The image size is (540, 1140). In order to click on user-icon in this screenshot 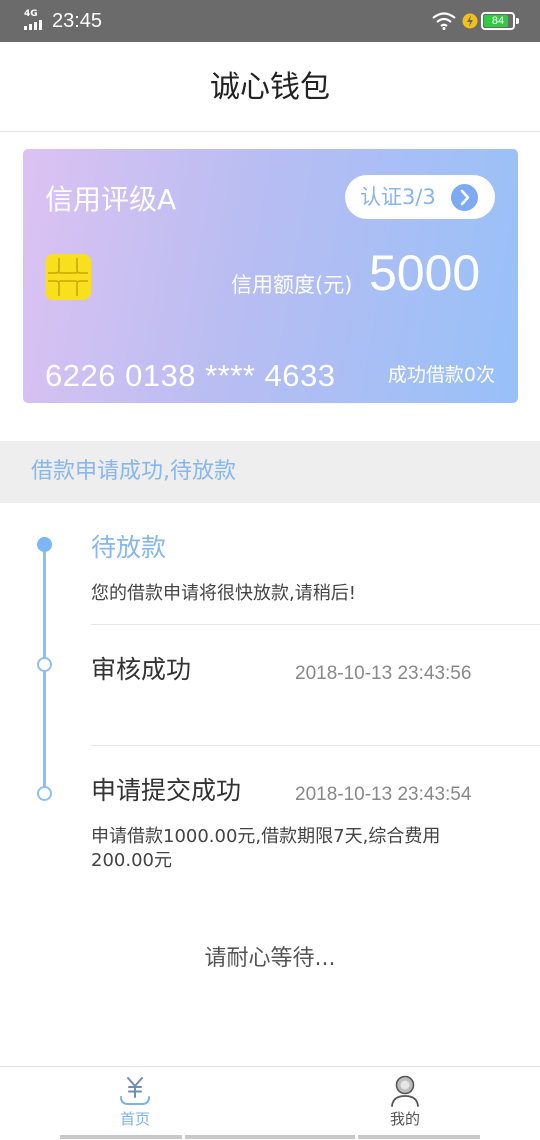, I will do `click(405, 1091)`.